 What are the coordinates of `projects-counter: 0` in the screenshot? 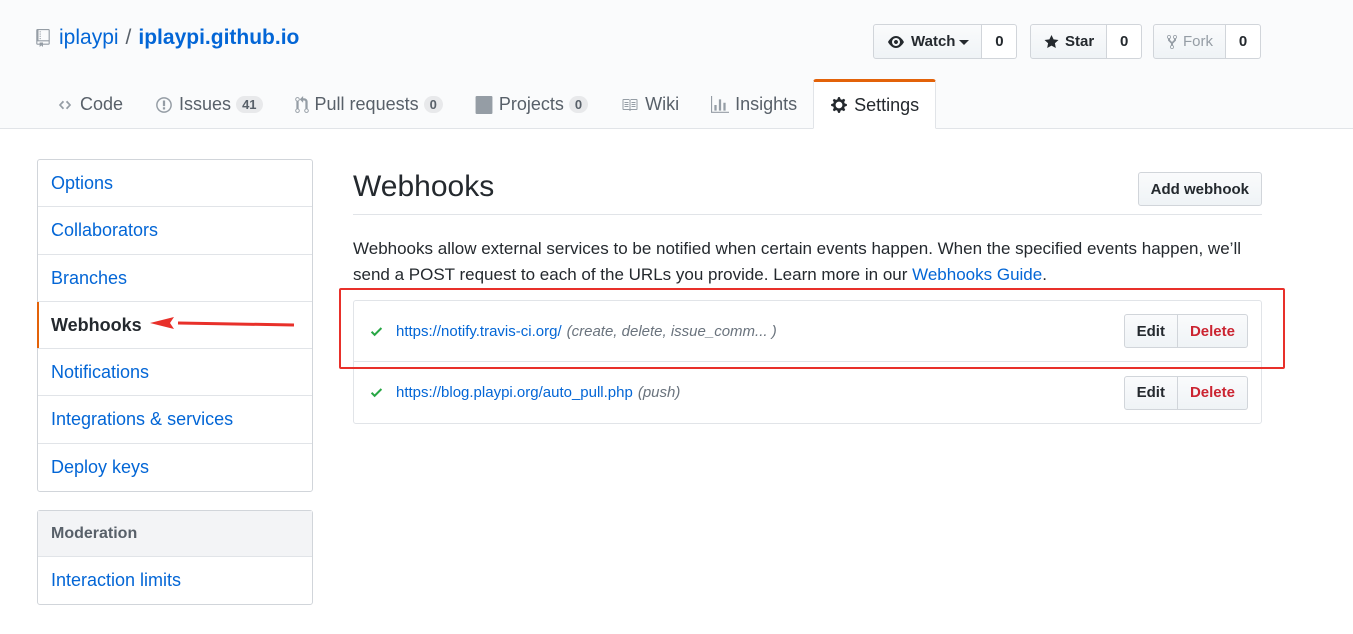 It's located at (578, 104).